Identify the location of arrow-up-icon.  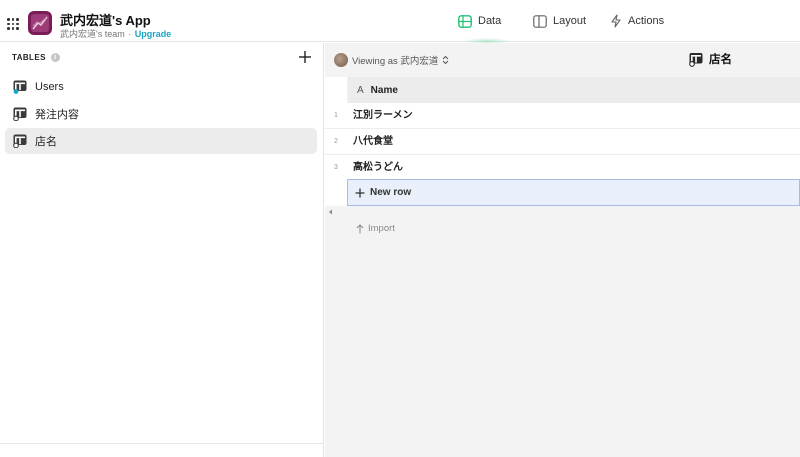
(360, 228).